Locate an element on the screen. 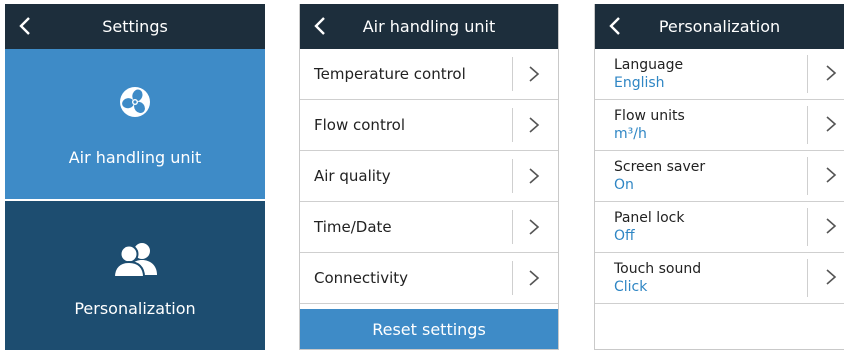 The height and width of the screenshot is (351, 844). settings-header: Settings is located at coordinates (135, 26).